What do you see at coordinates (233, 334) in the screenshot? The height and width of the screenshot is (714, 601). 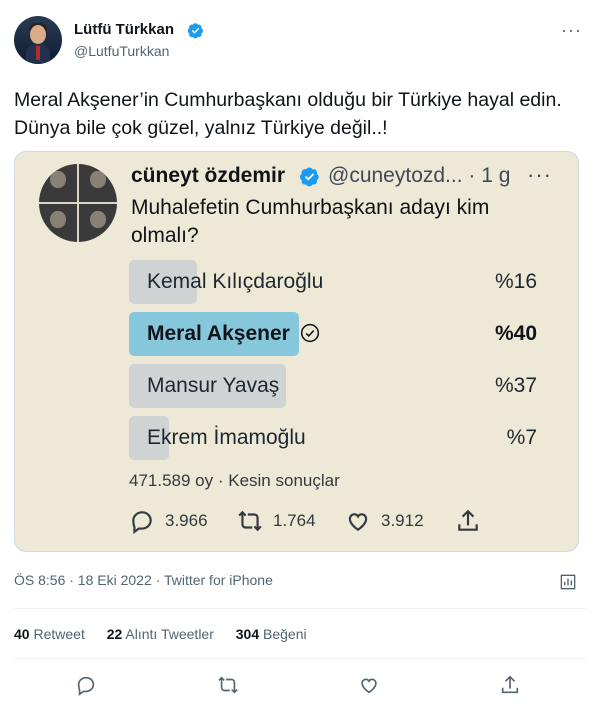 I see `poll-option-label: Meral Akşener` at bounding box center [233, 334].